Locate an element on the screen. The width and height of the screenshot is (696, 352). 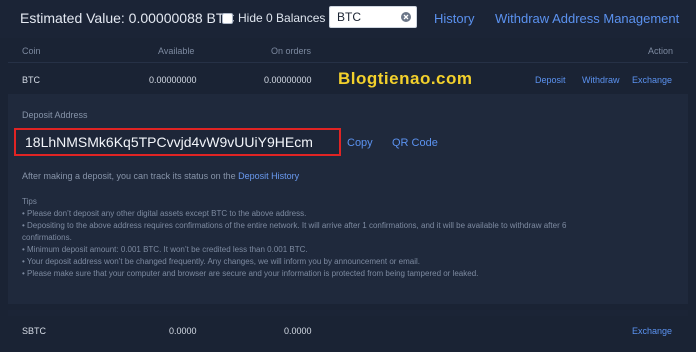
qr-code-button: QR Code is located at coordinates (415, 143).